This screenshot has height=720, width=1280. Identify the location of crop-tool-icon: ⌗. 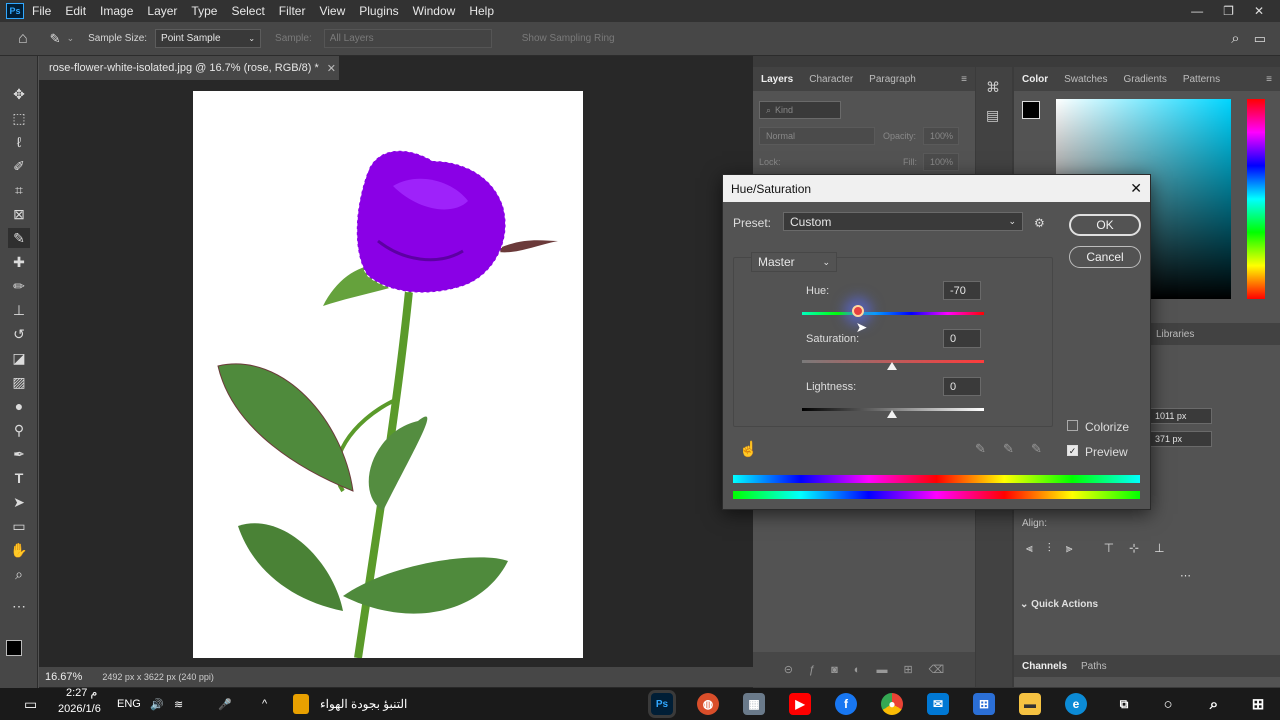
(19, 190).